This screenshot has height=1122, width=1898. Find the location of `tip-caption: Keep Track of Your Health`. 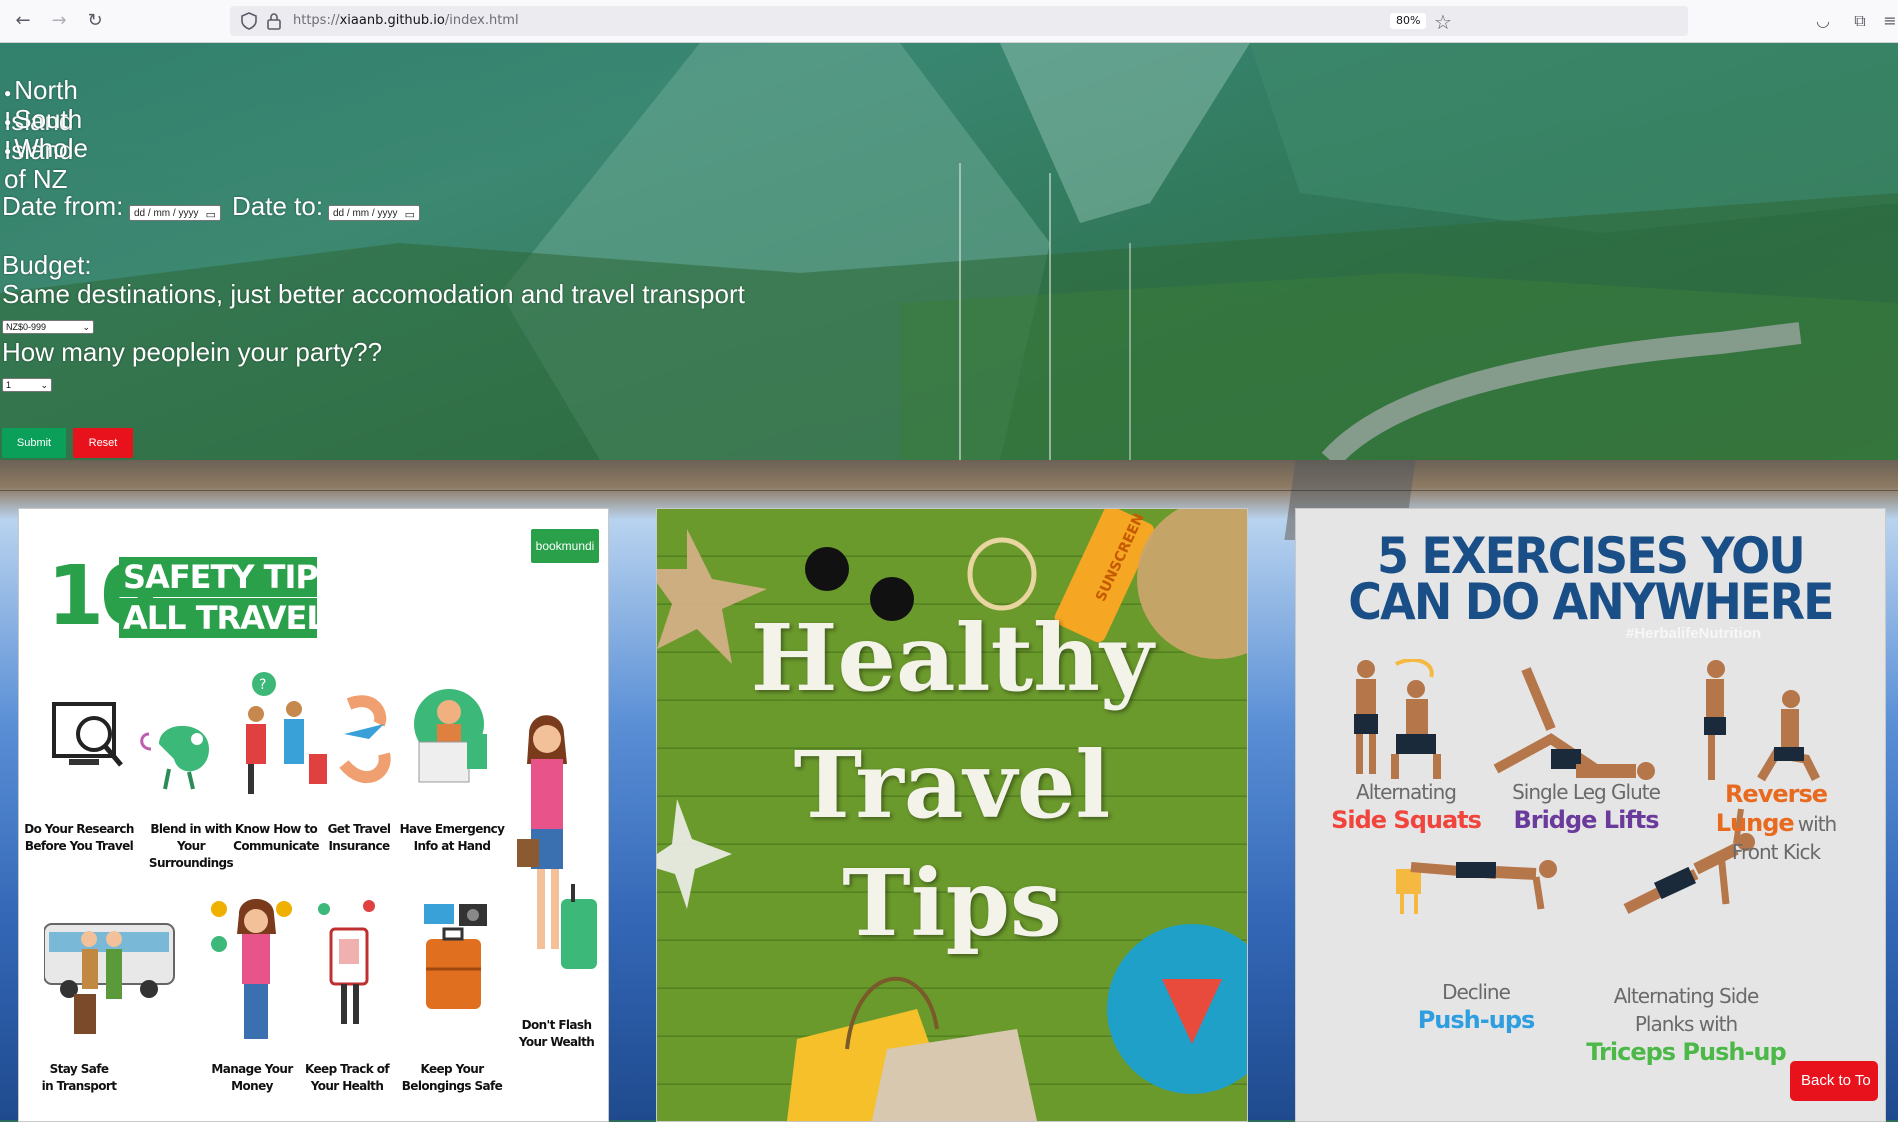

tip-caption: Keep Track of Your Health is located at coordinates (347, 1077).